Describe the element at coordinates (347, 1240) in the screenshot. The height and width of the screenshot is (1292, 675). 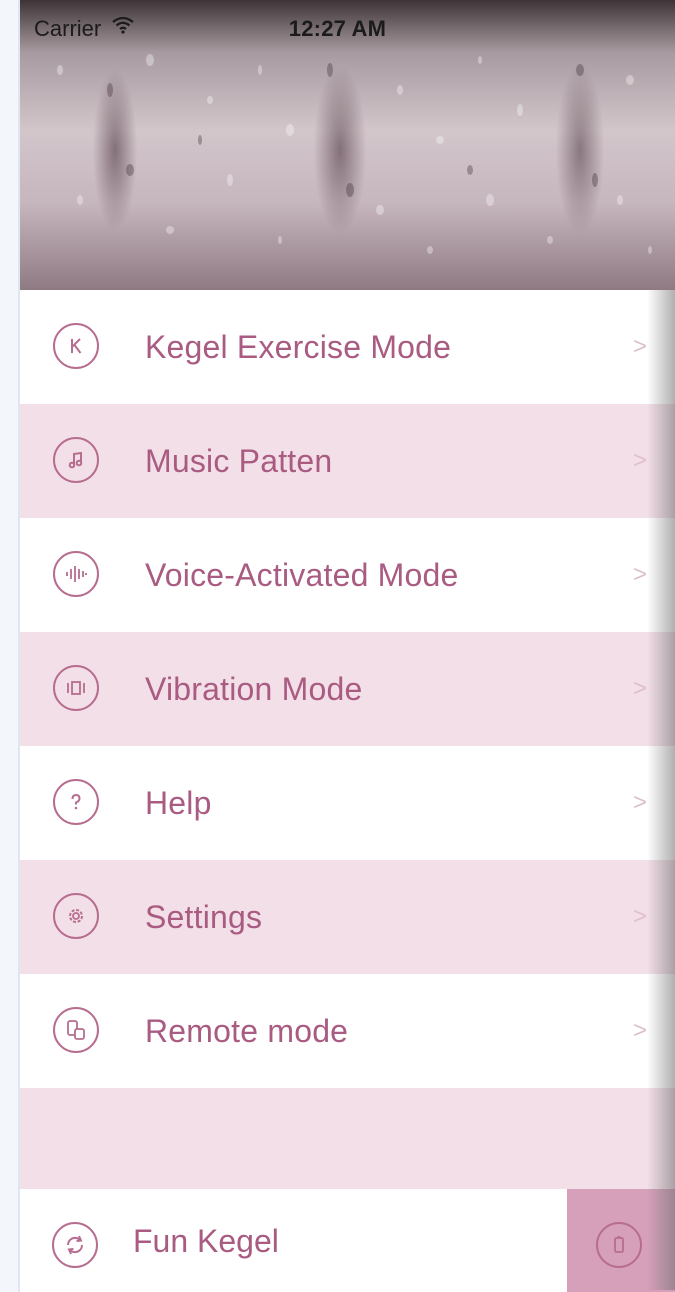
I see `footer-bar: Fun Kegel` at that location.